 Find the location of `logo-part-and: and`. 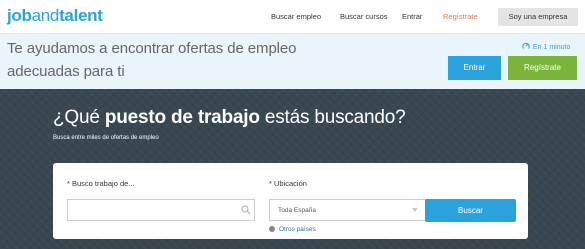

logo-part-and: and is located at coordinates (45, 15).